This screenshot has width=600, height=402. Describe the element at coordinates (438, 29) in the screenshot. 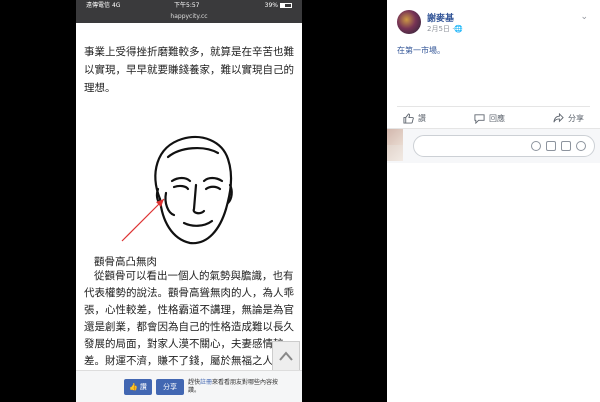

I see `post-date: 2月5日` at that location.